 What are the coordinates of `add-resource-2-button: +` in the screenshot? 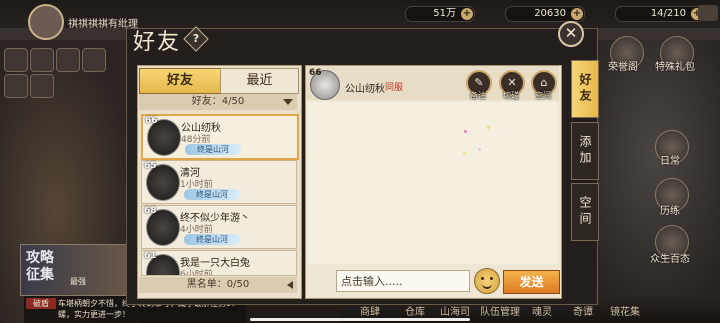 It's located at (577, 14).